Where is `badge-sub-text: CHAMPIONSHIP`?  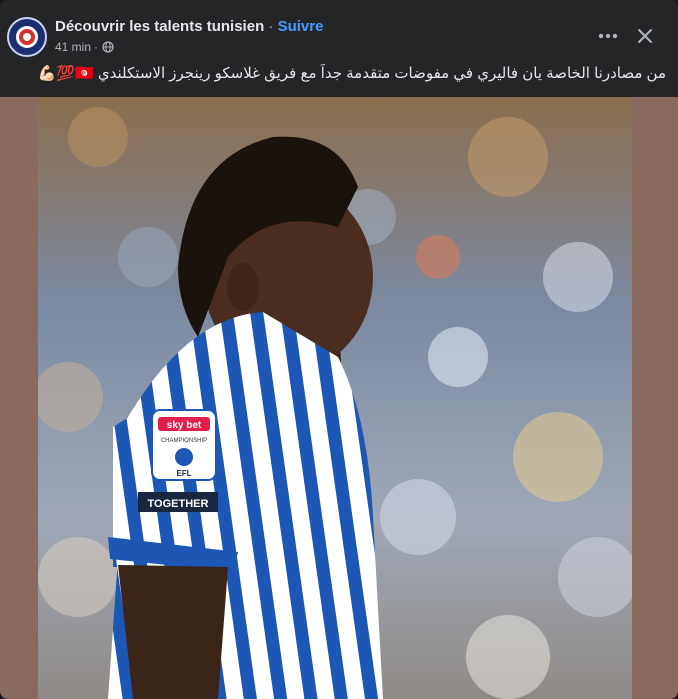 badge-sub-text: CHAMPIONSHIP is located at coordinates (184, 441).